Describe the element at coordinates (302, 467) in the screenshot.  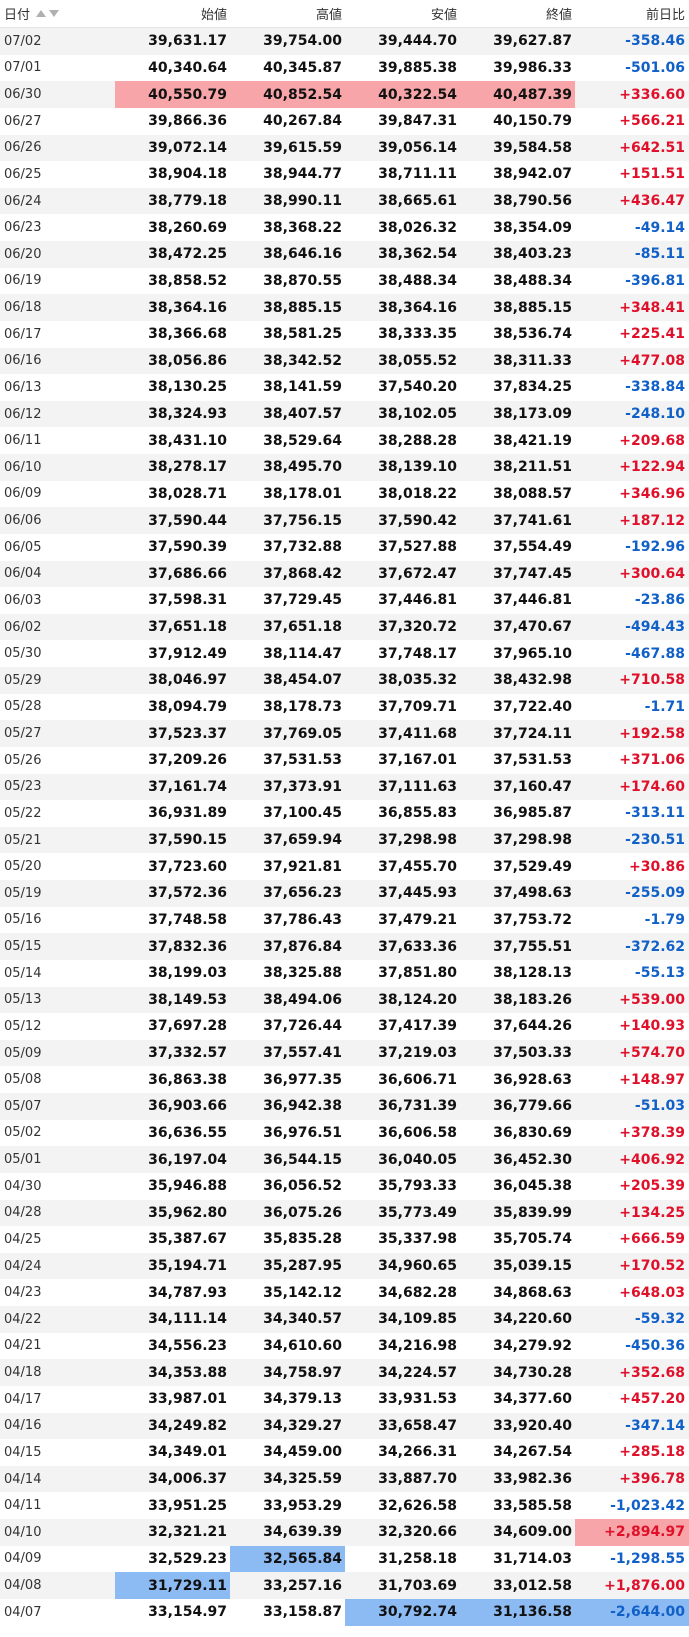
I see `cell-high: 38,495.70` at that location.